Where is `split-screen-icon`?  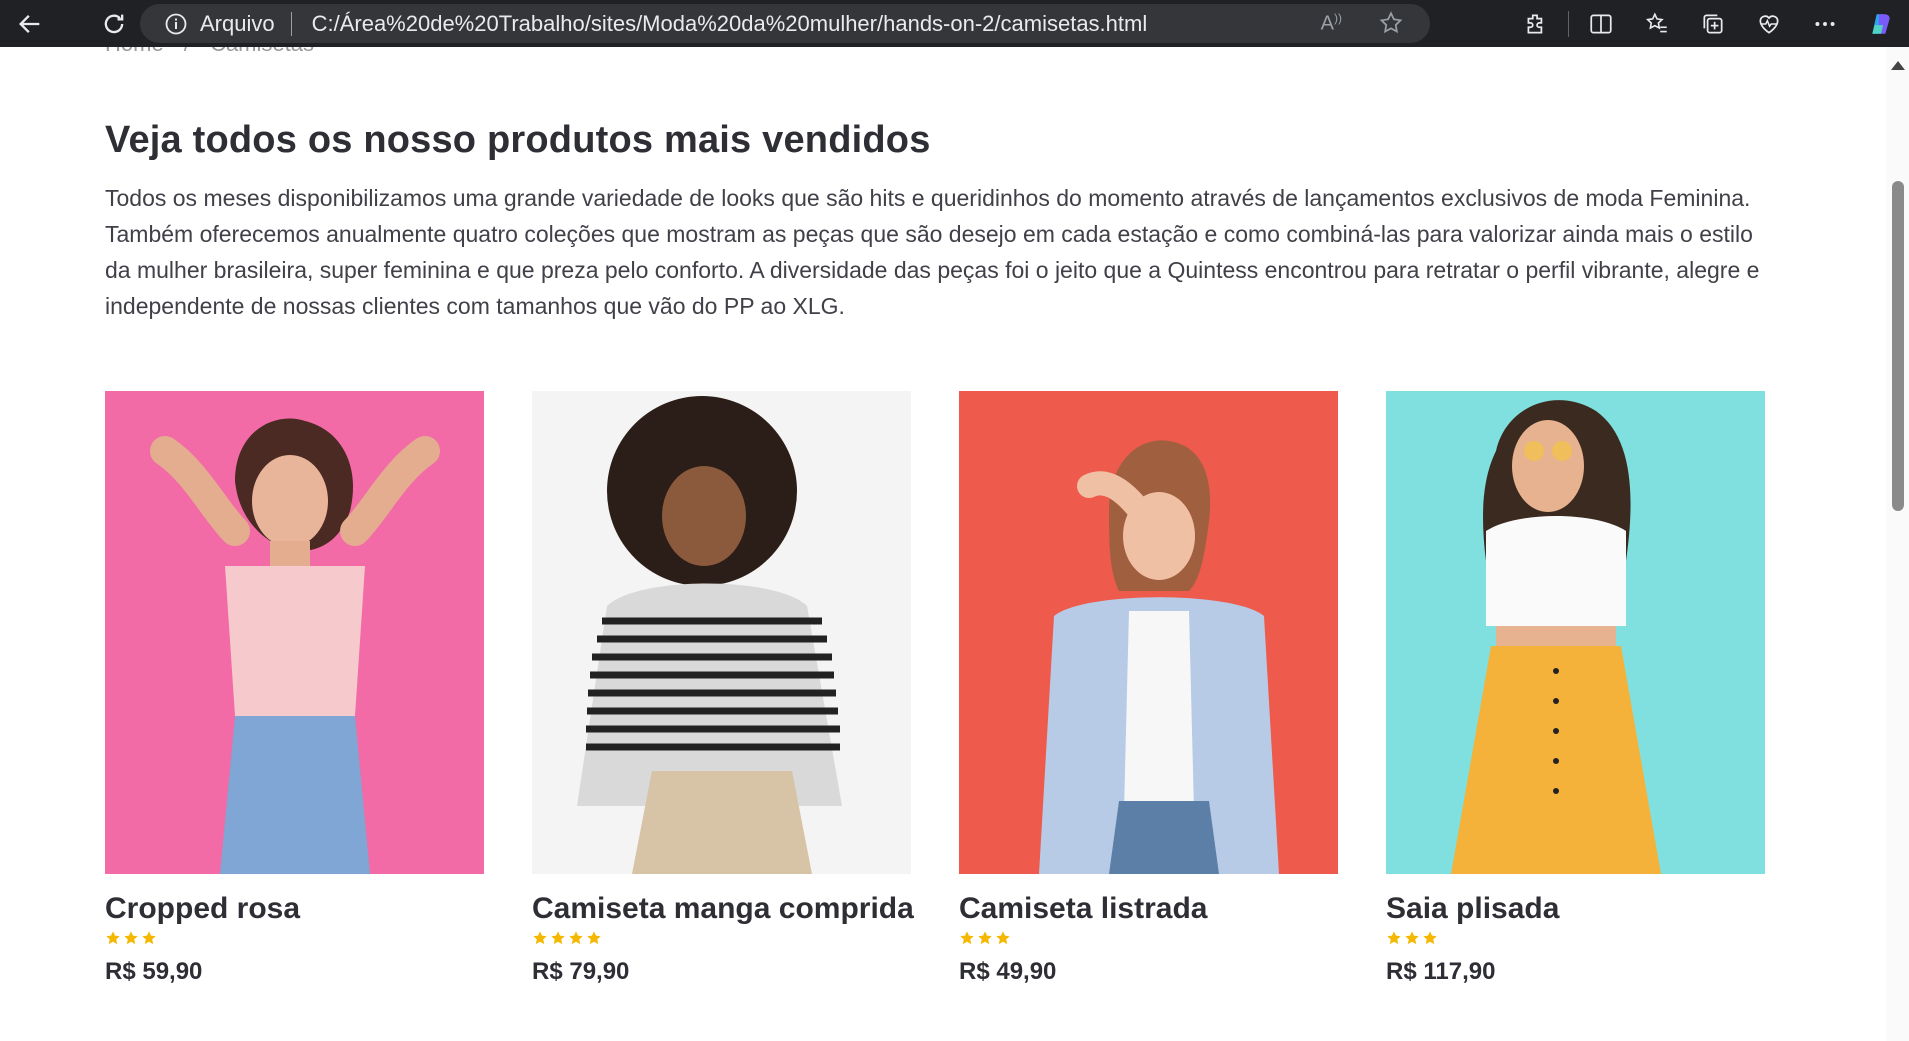
split-screen-icon is located at coordinates (1601, 23).